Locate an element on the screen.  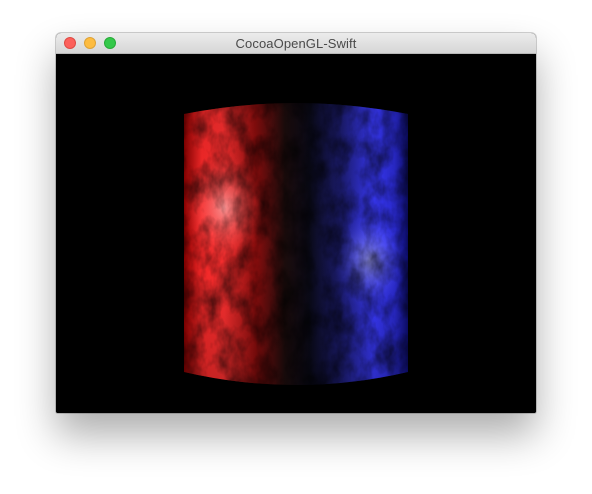
title-bar: CocoaOpenGL-Swift is located at coordinates (296, 43).